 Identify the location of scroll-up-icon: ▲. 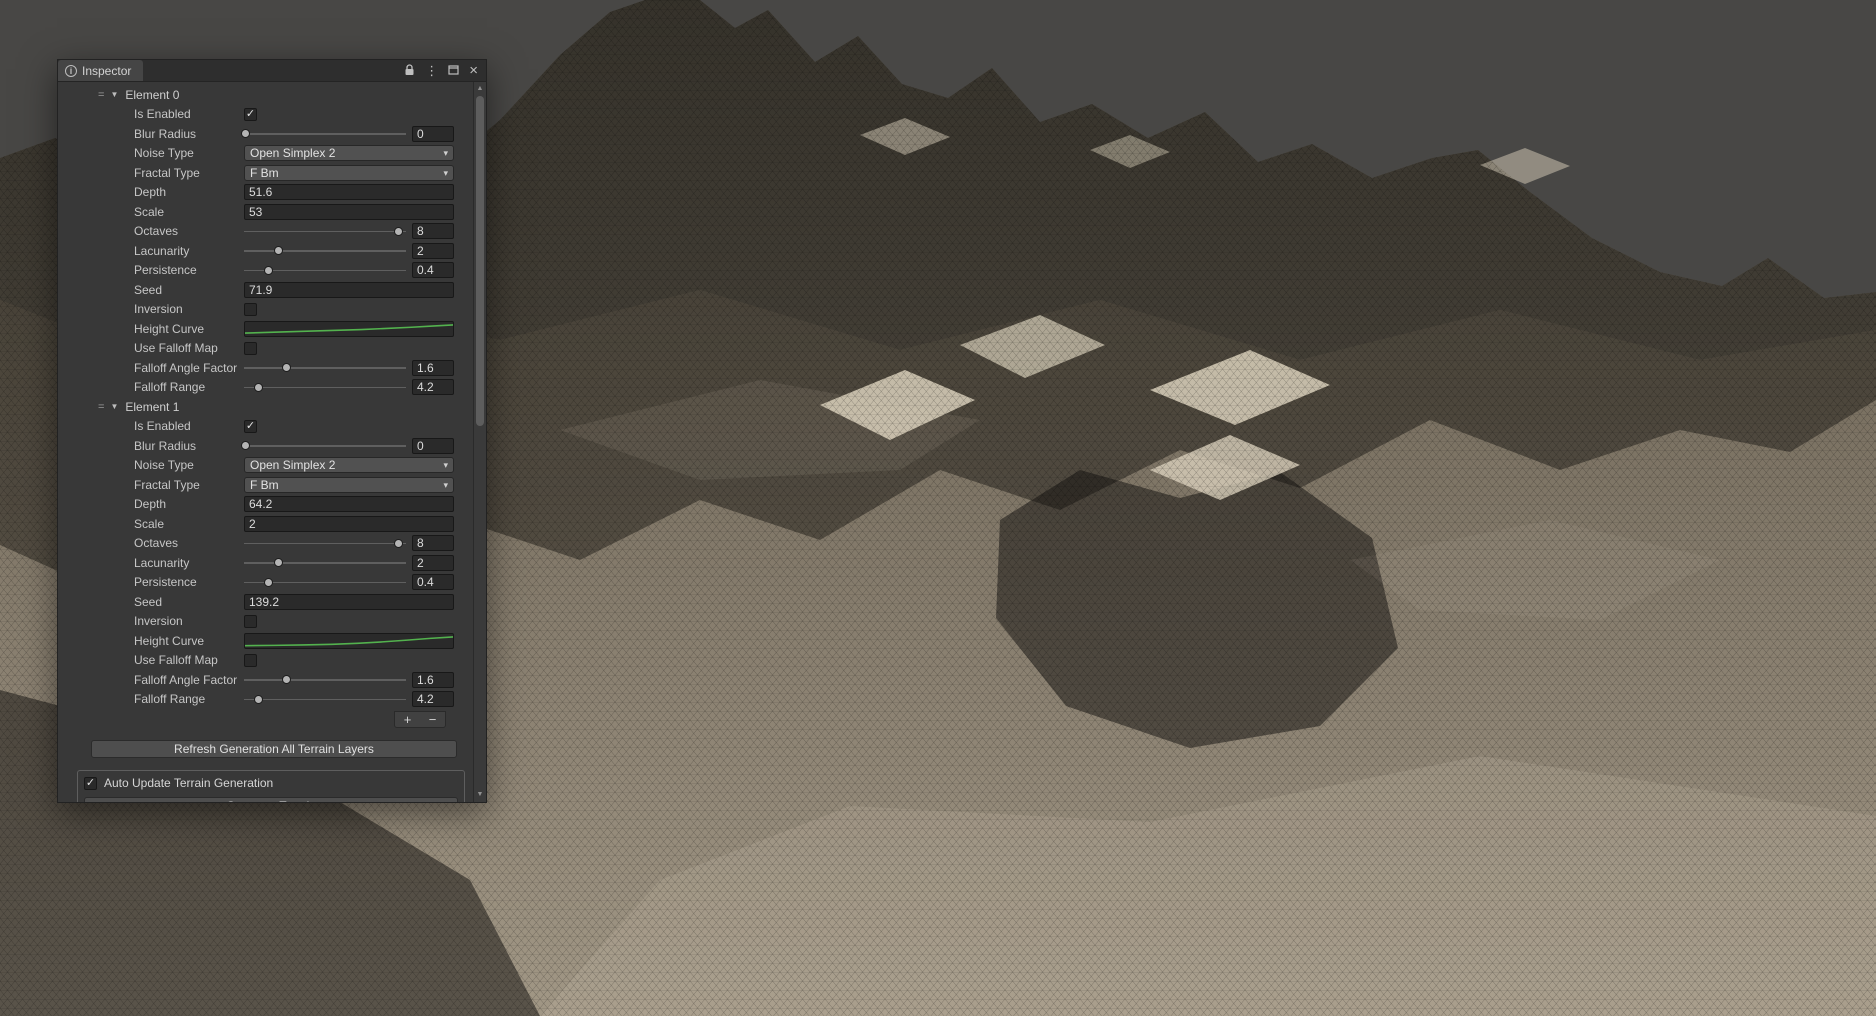
(480, 89).